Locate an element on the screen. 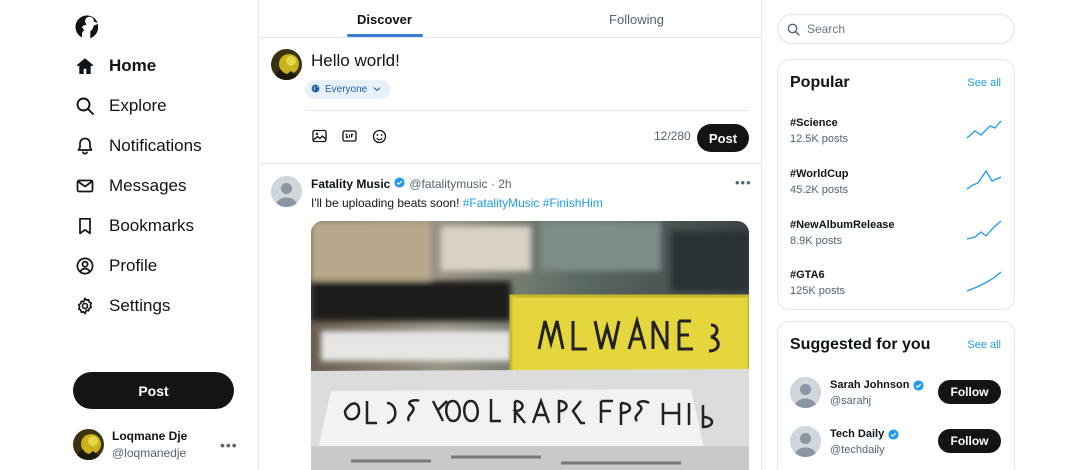 The width and height of the screenshot is (1080, 470). home-icon is located at coordinates (85, 66).